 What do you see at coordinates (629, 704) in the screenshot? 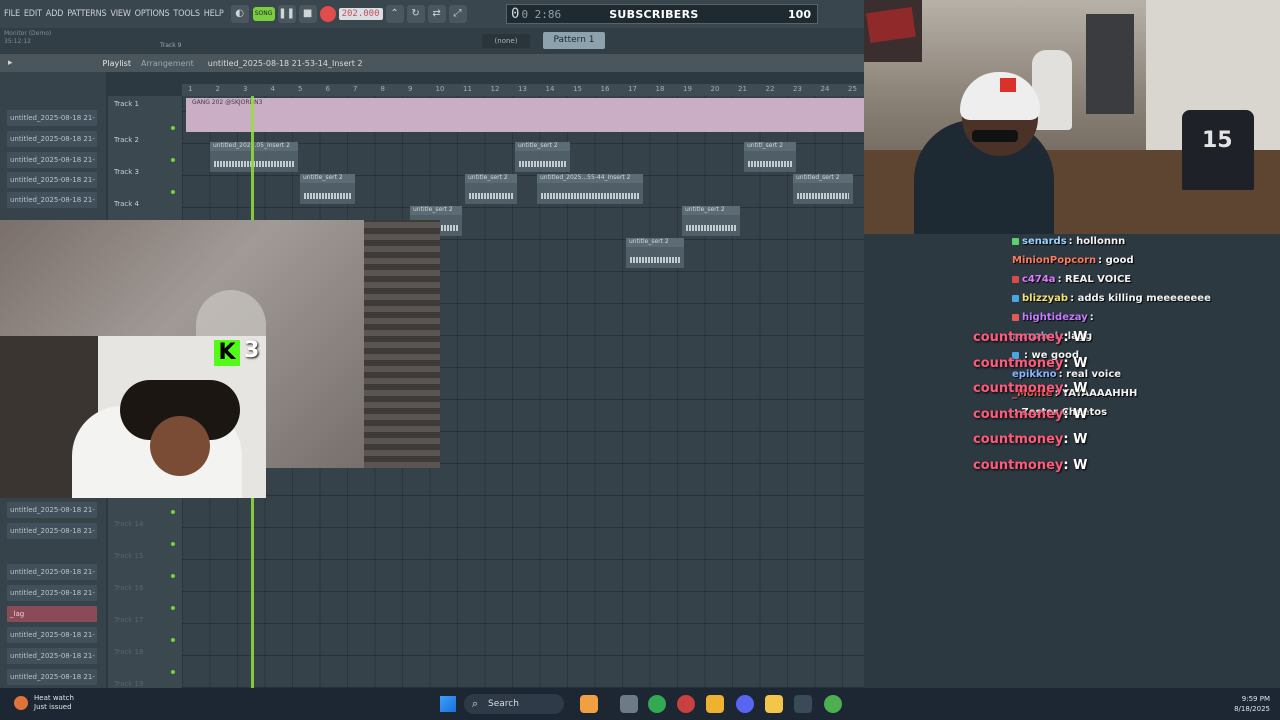
I see `task-view-icon` at bounding box center [629, 704].